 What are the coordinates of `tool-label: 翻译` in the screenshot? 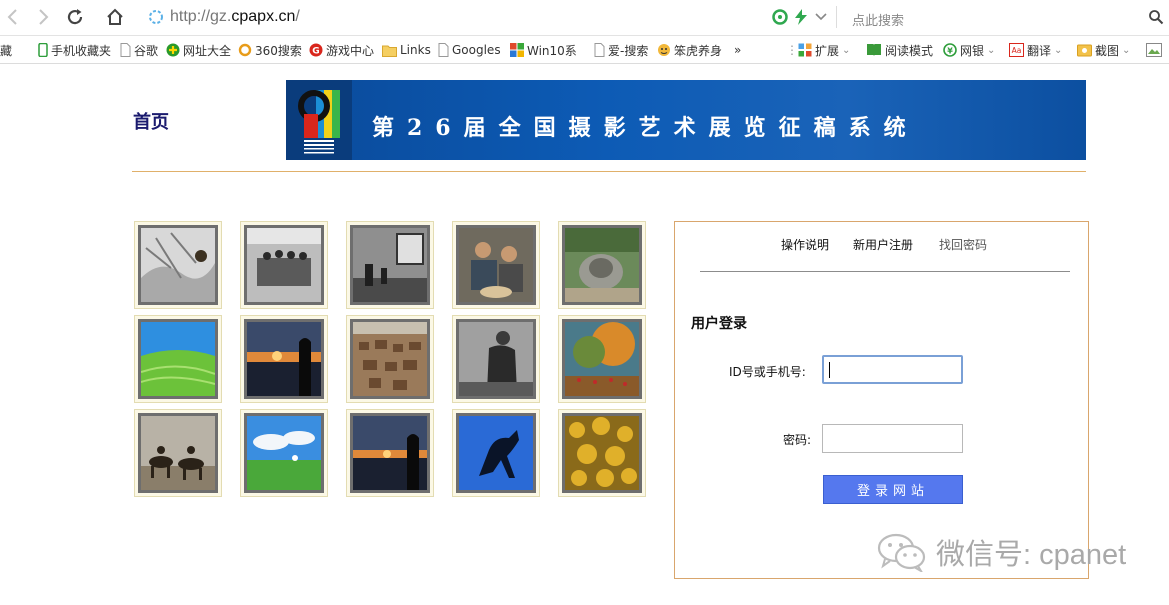 It's located at (1039, 50).